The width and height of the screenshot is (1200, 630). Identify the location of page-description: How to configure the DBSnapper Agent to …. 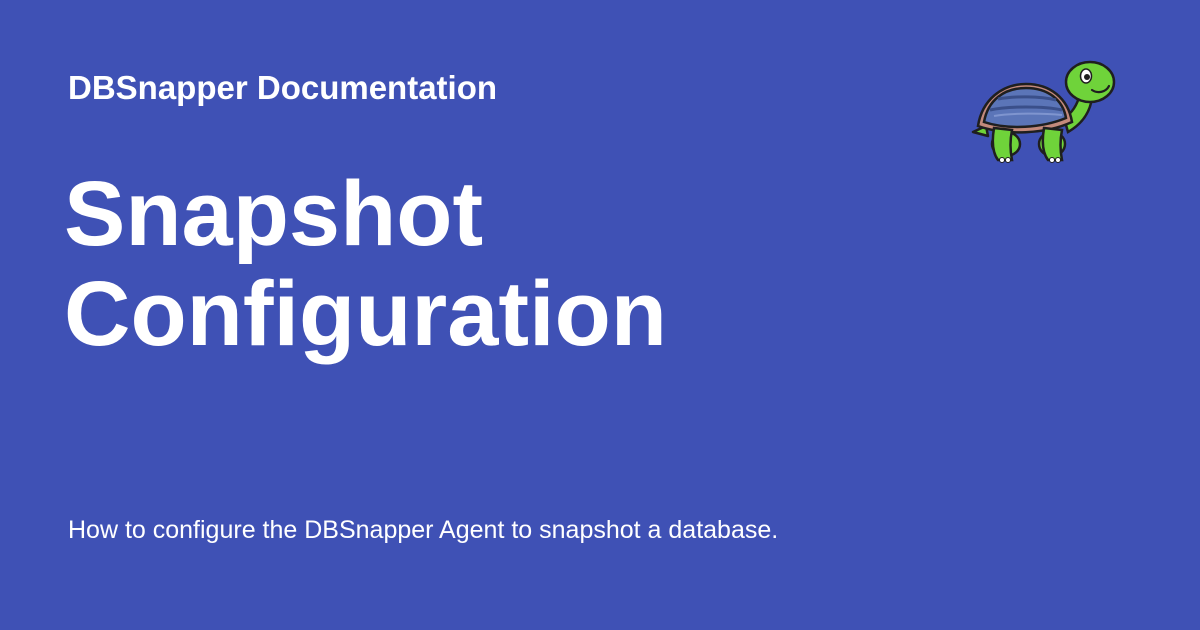
(423, 530).